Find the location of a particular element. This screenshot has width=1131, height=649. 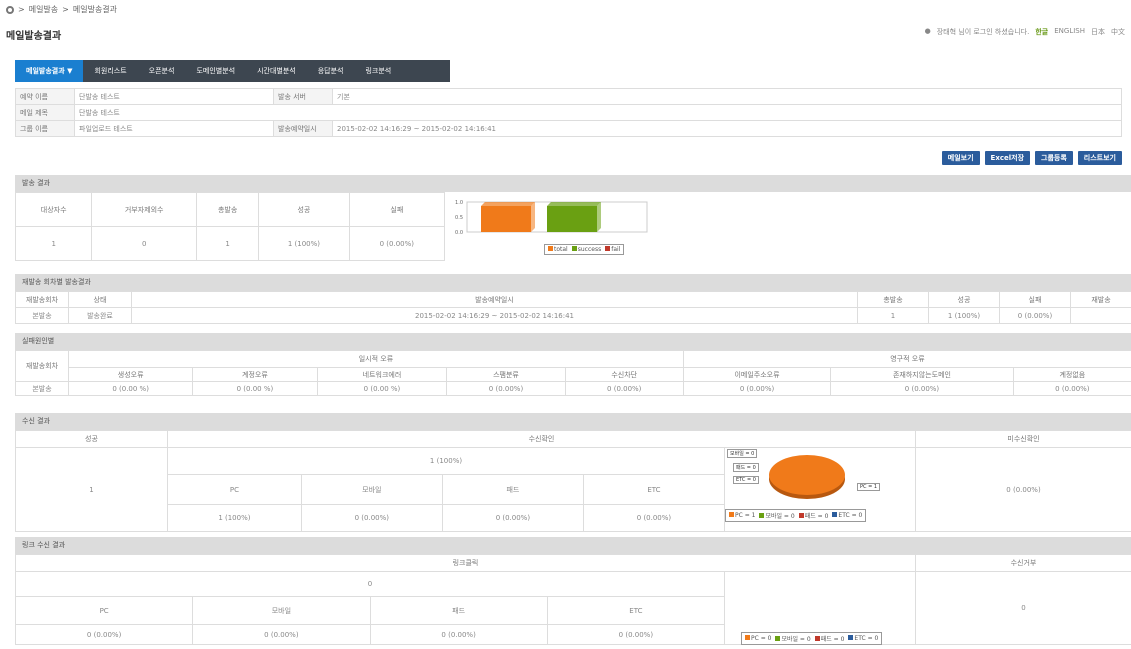

lang-ko-link: 한글 is located at coordinates (1041, 32).